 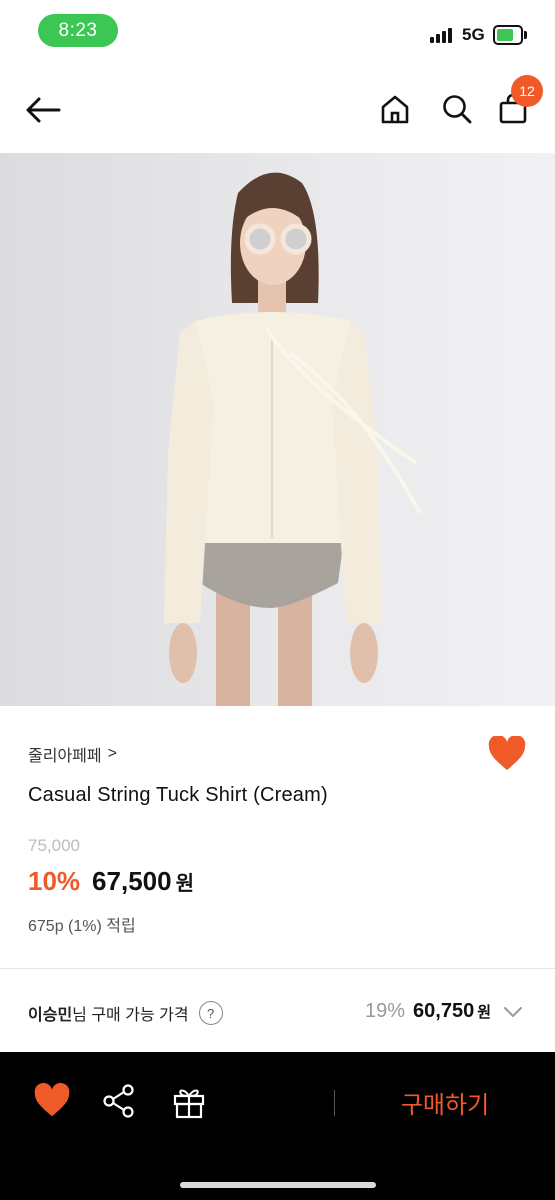 What do you see at coordinates (65, 756) in the screenshot?
I see `brand-name: 줄리아페페` at bounding box center [65, 756].